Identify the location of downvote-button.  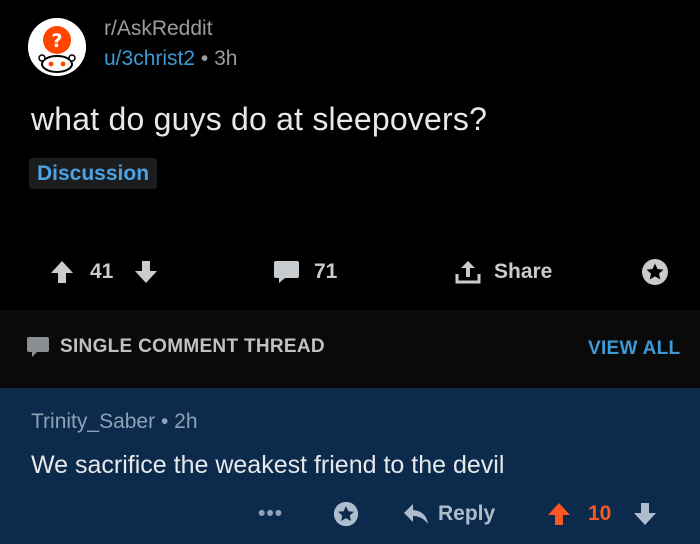
(146, 272).